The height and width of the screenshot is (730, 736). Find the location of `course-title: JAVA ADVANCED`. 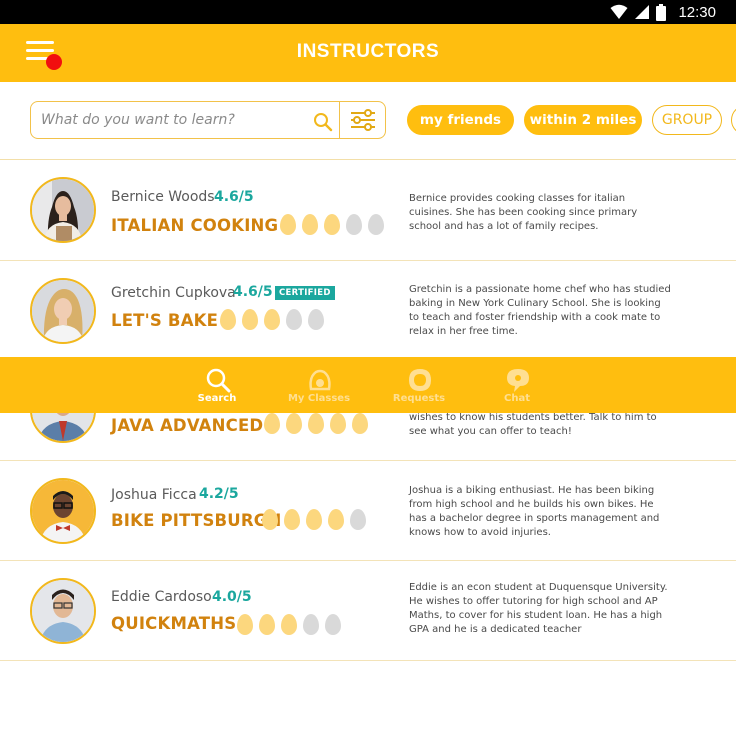

course-title: JAVA ADVANCED is located at coordinates (187, 425).